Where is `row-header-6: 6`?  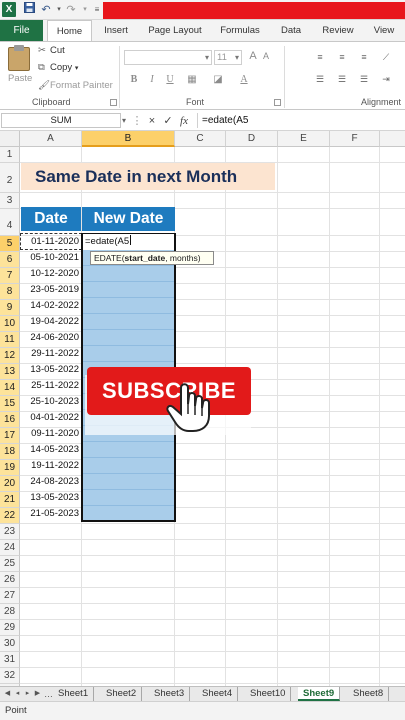
row-header-6: 6 is located at coordinates (10, 260).